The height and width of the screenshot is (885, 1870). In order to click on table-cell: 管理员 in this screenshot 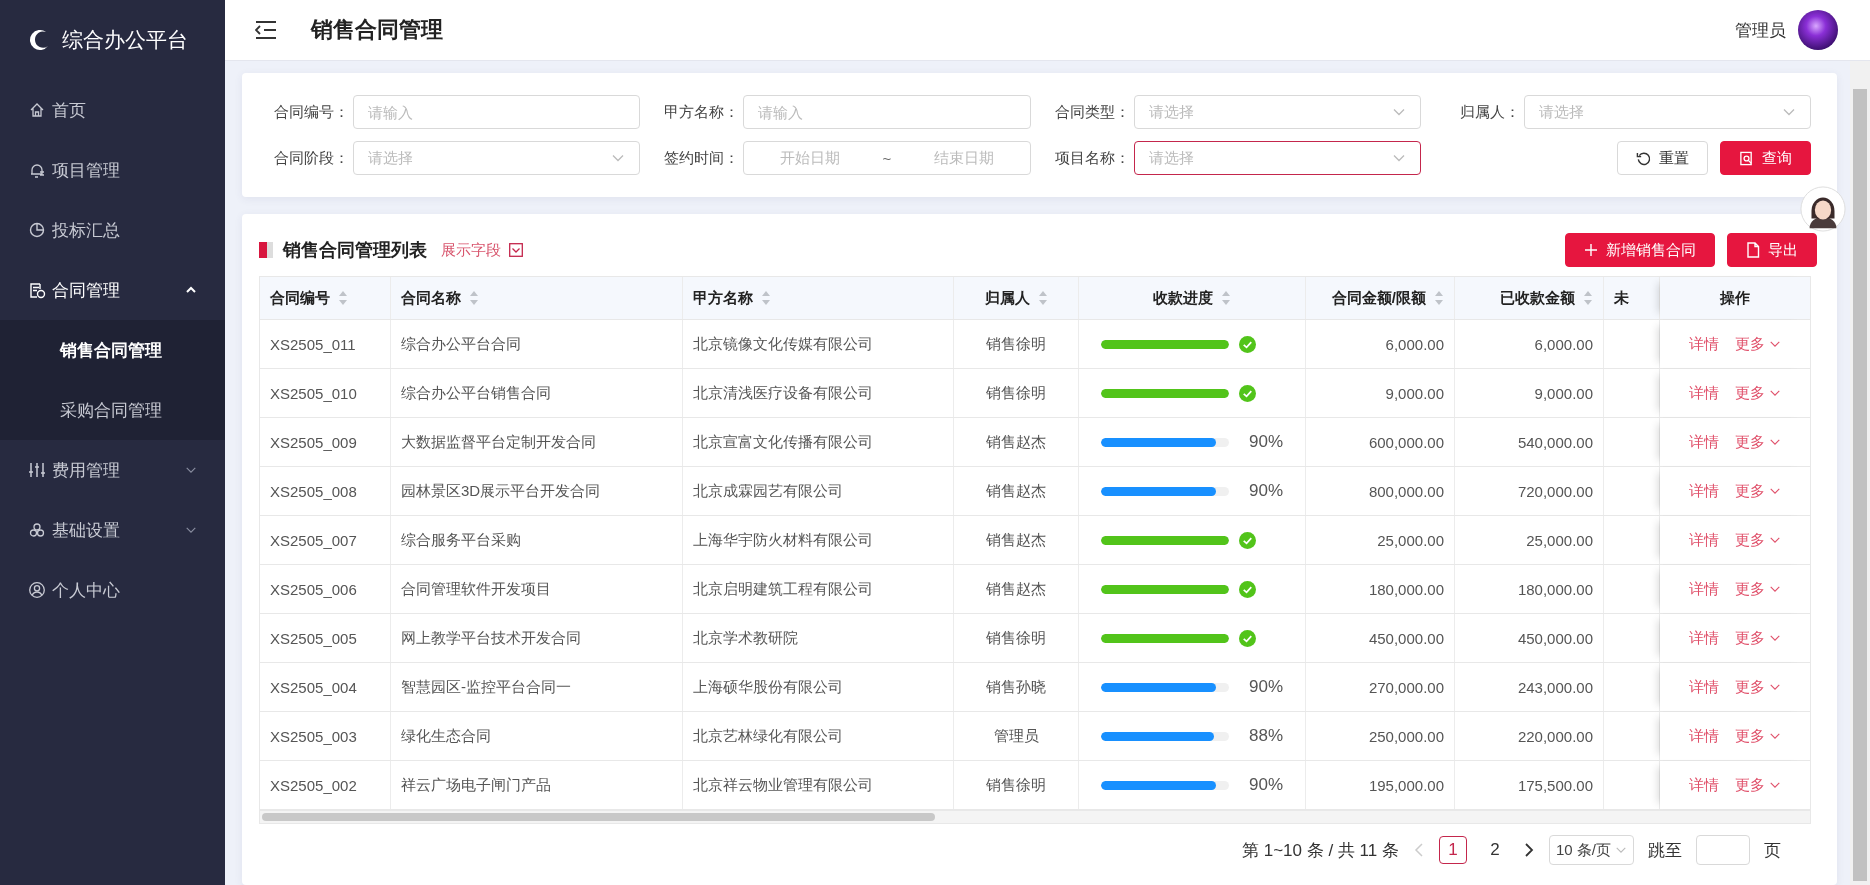, I will do `click(1016, 736)`.